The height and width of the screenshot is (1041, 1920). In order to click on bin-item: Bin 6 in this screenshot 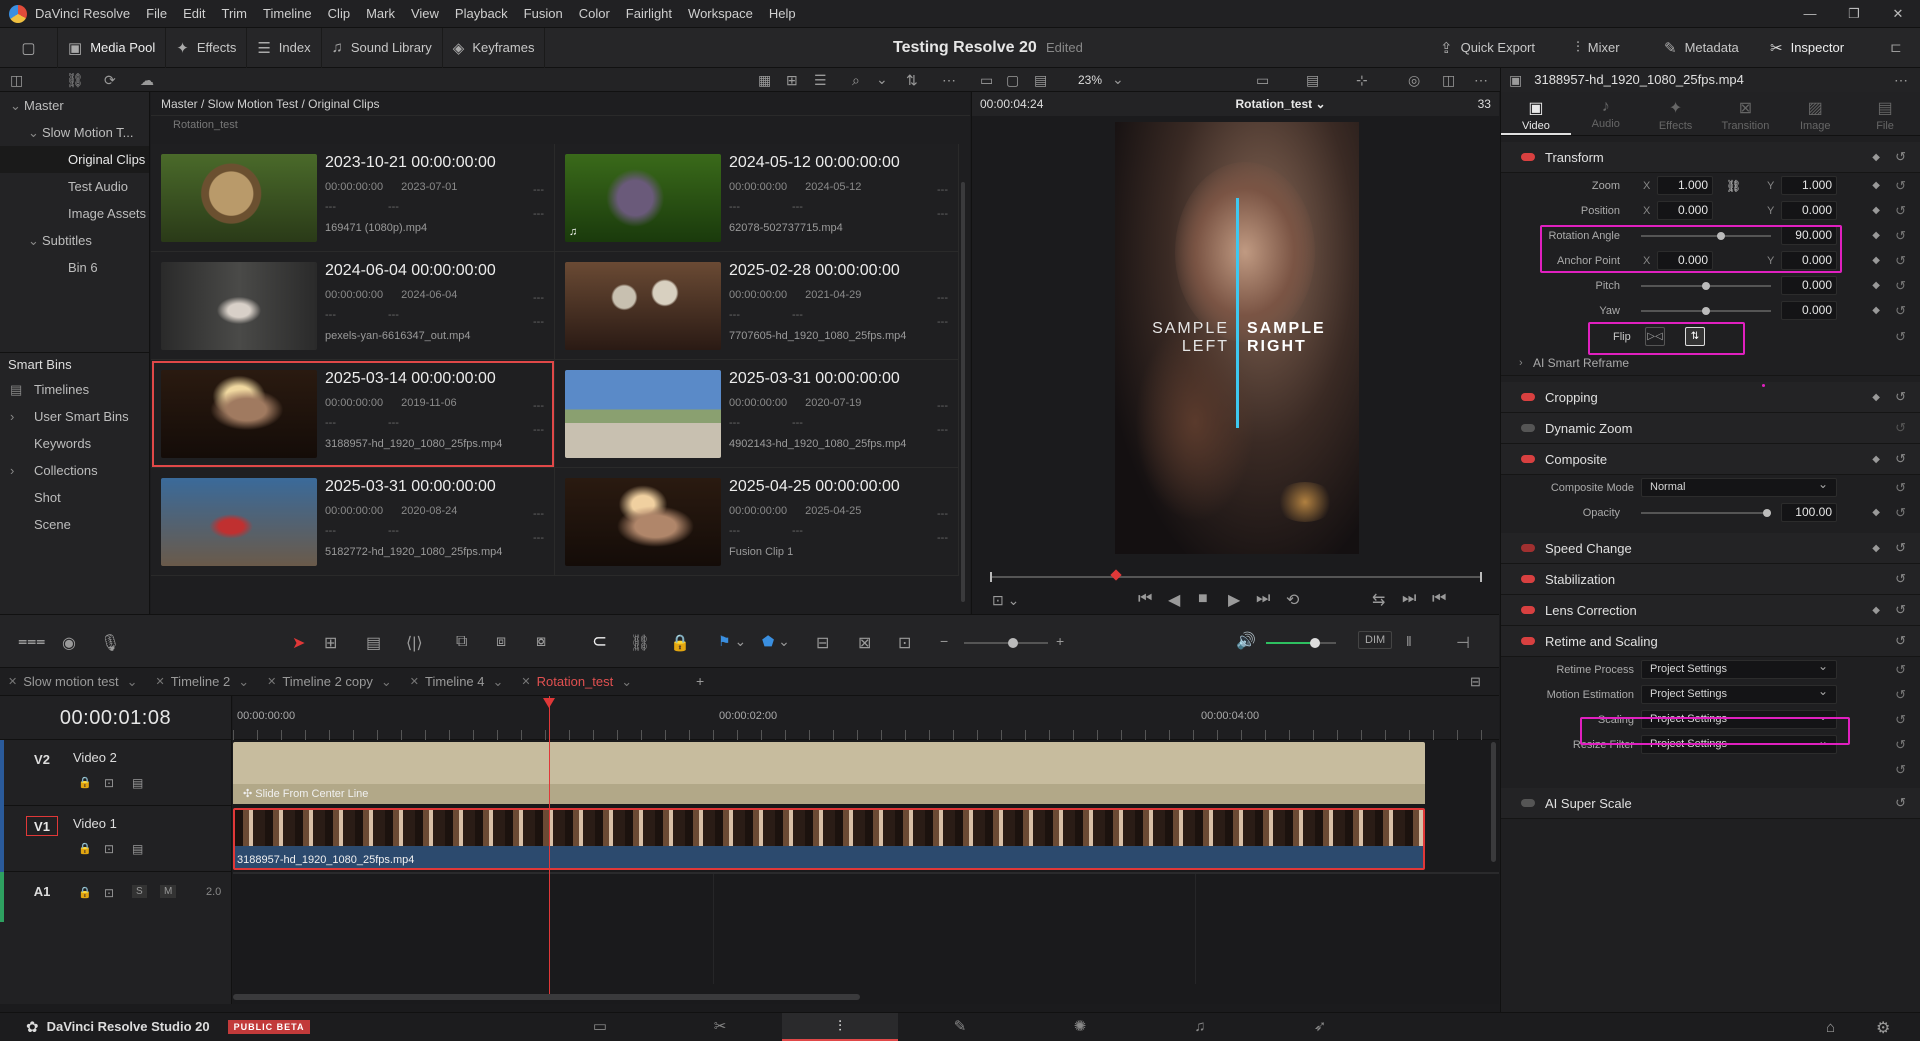, I will do `click(74, 267)`.